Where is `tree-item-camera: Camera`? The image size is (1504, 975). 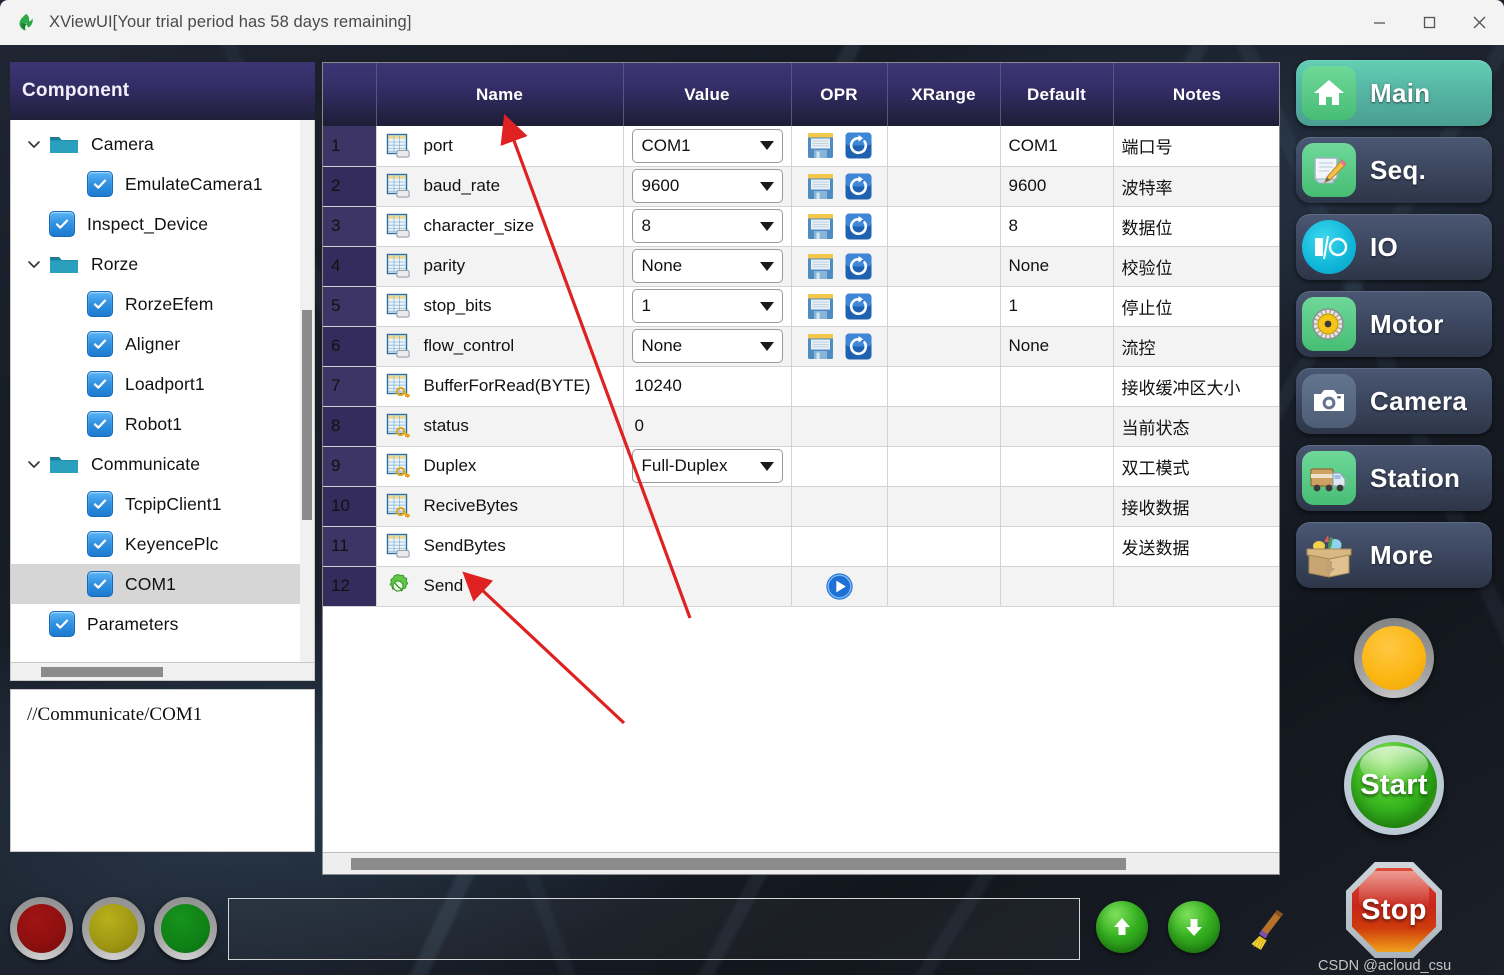
tree-item-camera: Camera is located at coordinates (155, 144).